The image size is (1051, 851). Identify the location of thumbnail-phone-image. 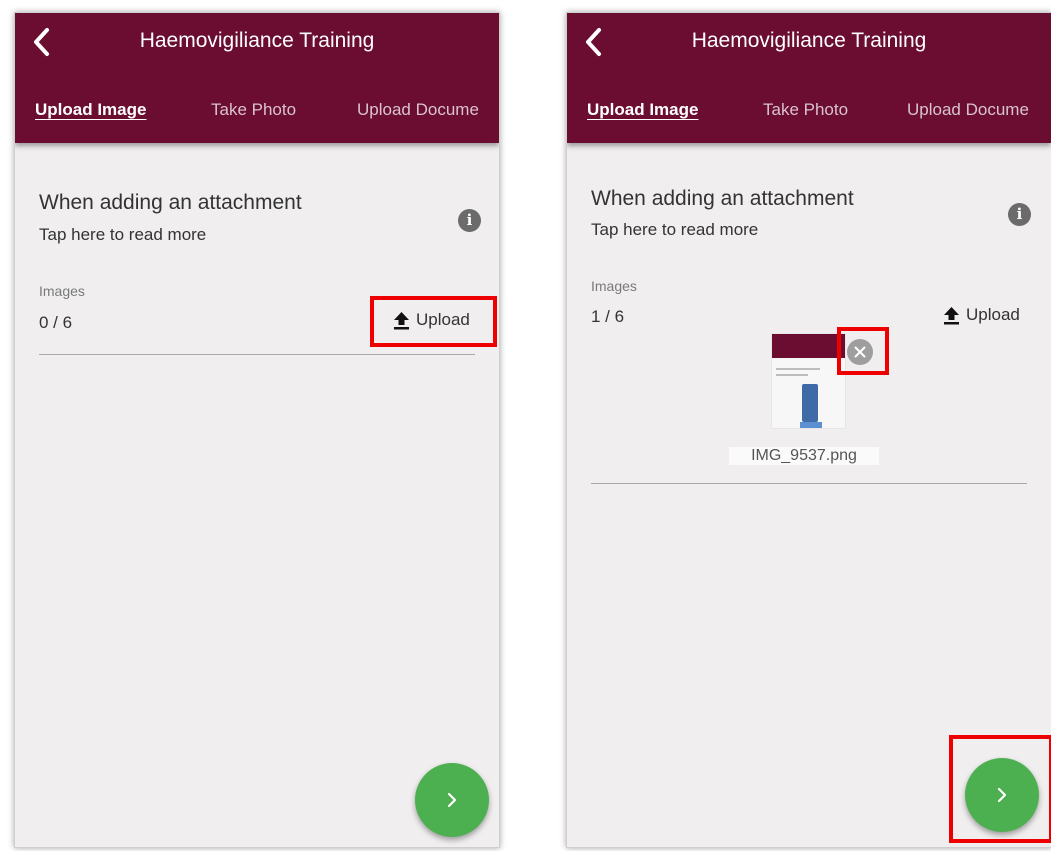
(810, 403).